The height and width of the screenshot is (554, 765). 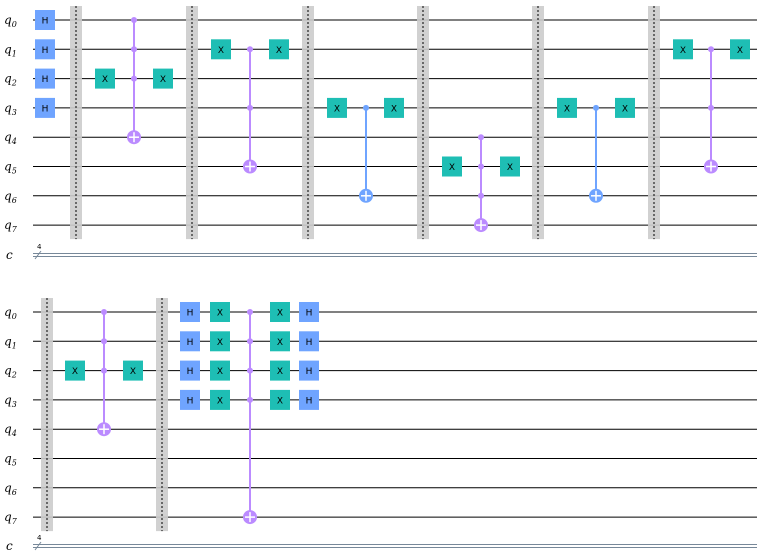 What do you see at coordinates (10, 489) in the screenshot?
I see `qubit-label: q6` at bounding box center [10, 489].